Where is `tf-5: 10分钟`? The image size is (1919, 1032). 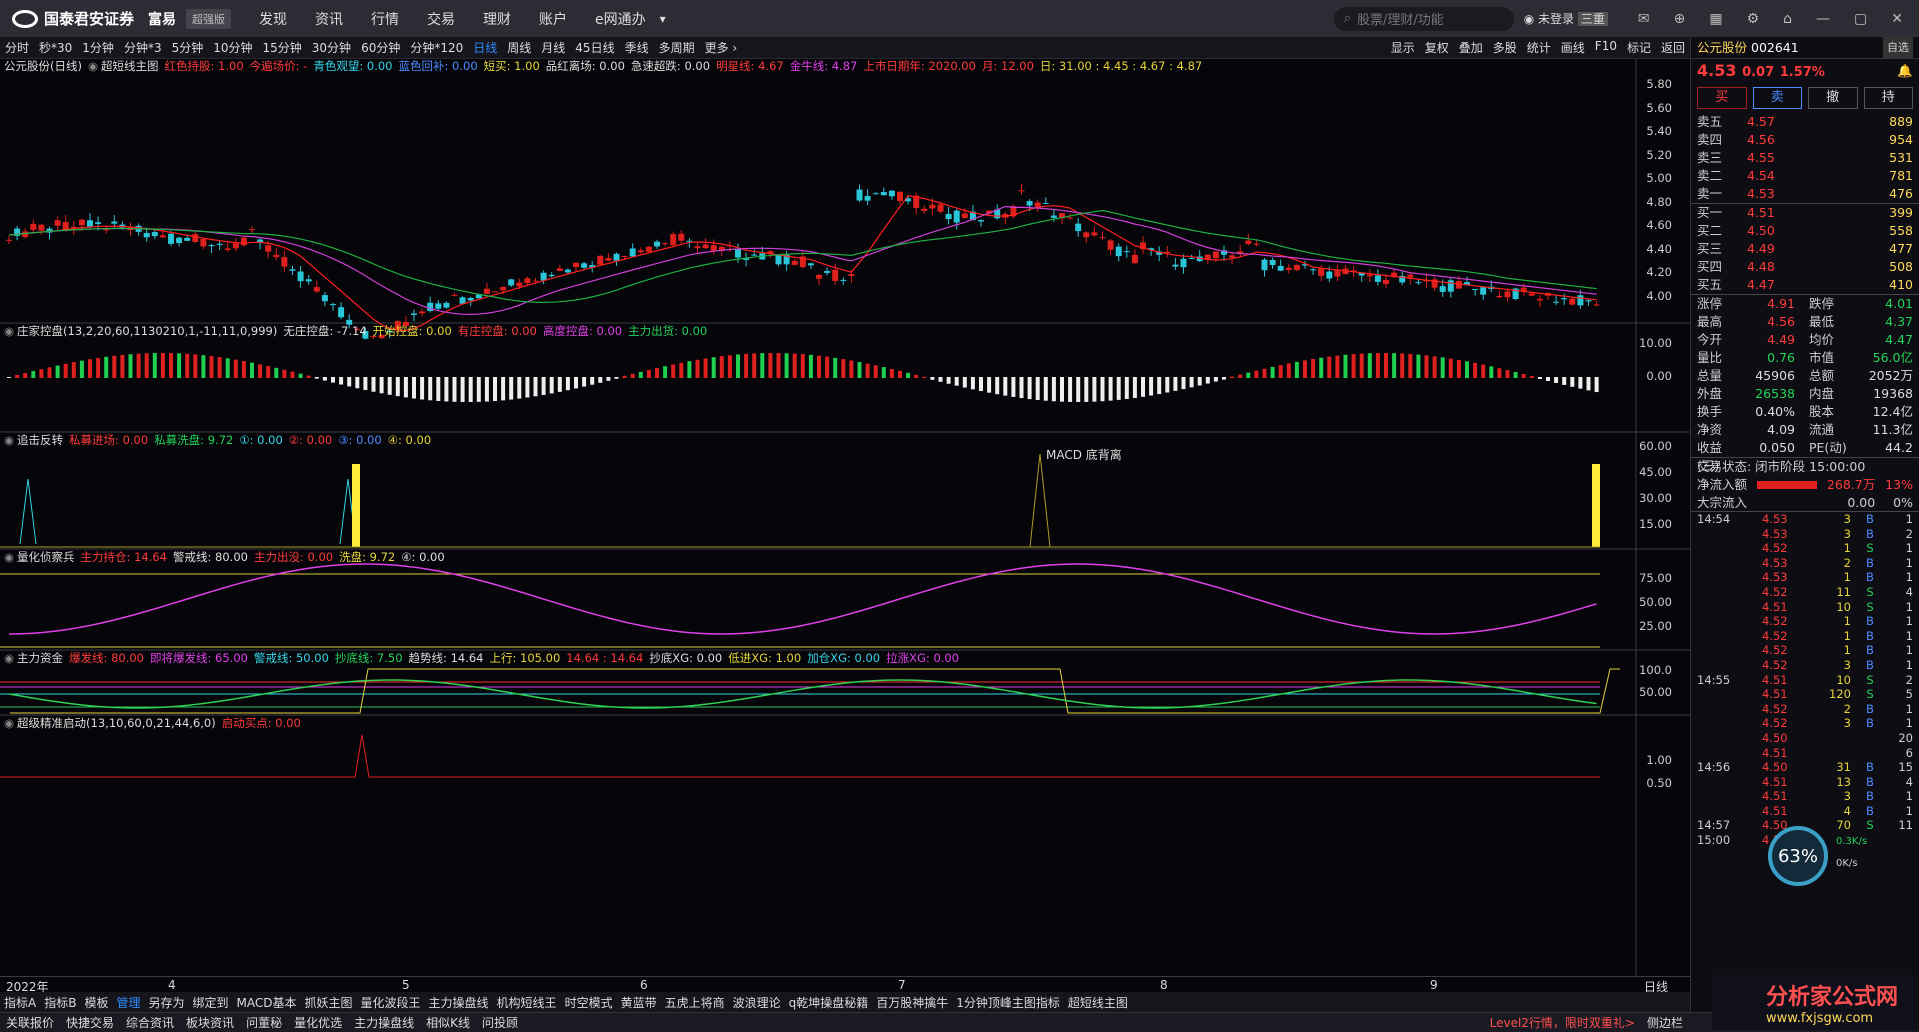
tf-5: 10分钟 is located at coordinates (232, 47).